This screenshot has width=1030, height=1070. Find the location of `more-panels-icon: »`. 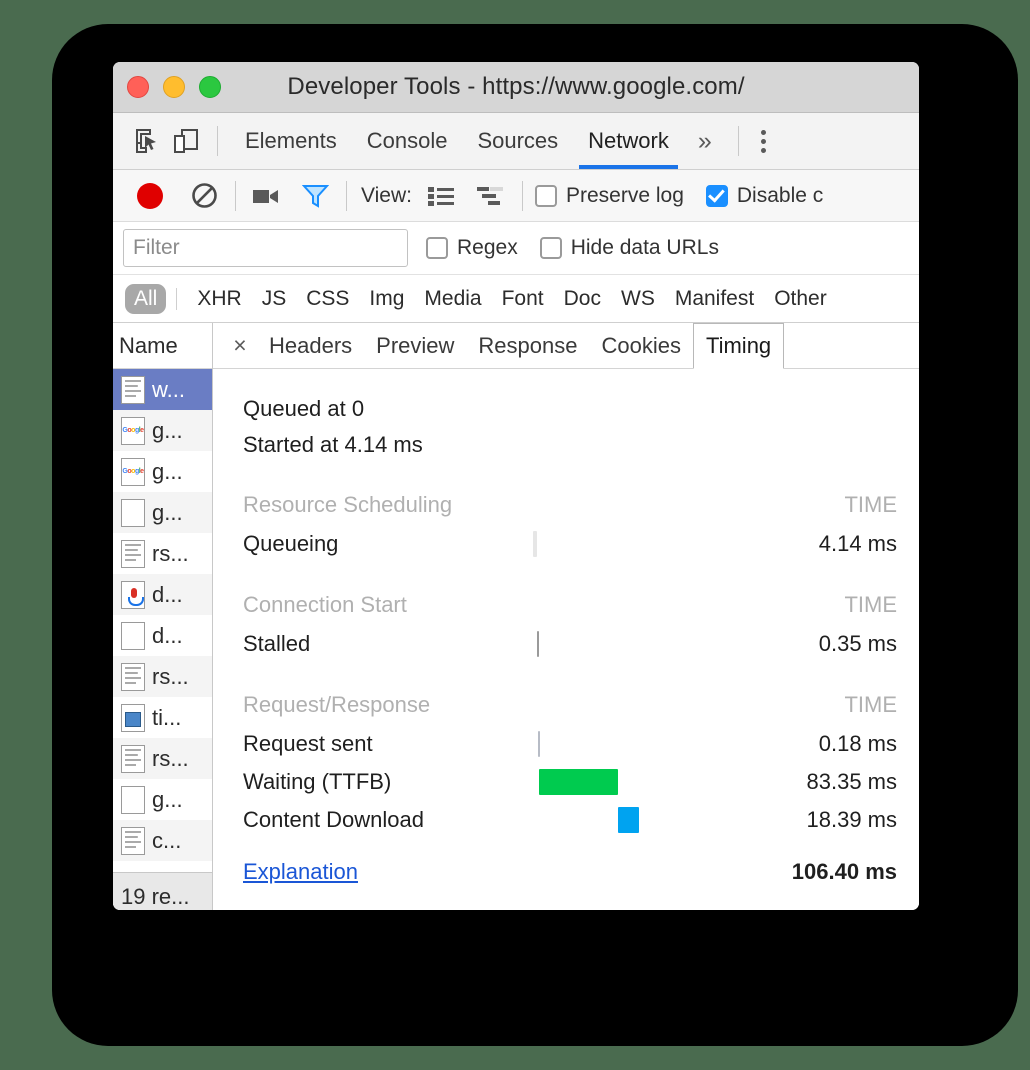

more-panels-icon: » is located at coordinates (705, 141).